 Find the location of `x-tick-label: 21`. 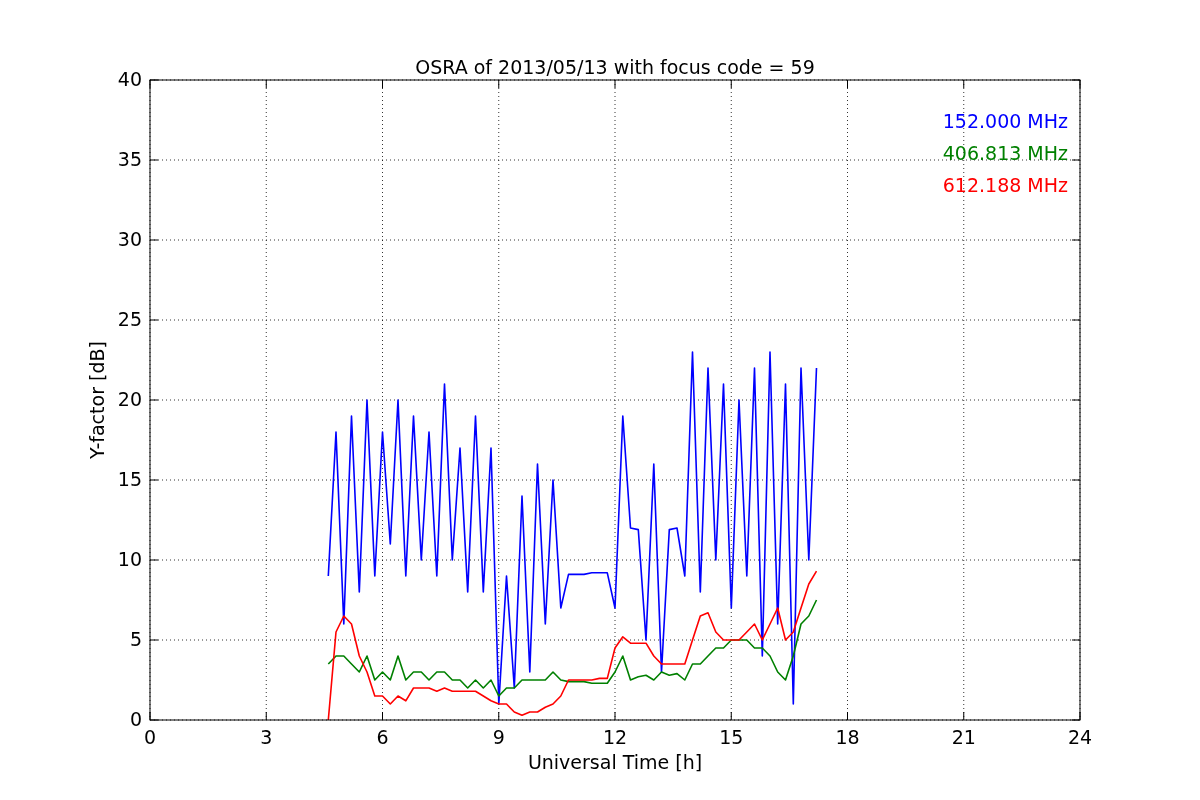

x-tick-label: 21 is located at coordinates (963, 737).